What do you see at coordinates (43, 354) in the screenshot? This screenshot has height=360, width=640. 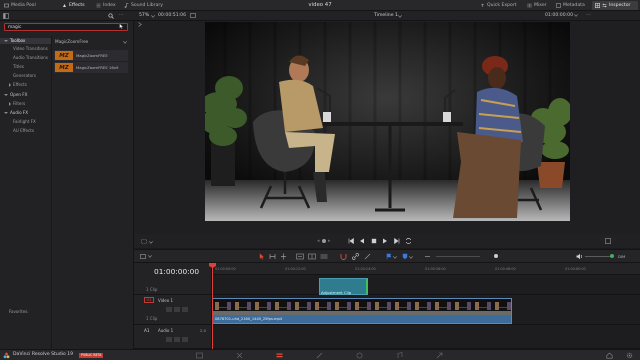 I see `app-name: DaVinci Resolve Studio 19` at bounding box center [43, 354].